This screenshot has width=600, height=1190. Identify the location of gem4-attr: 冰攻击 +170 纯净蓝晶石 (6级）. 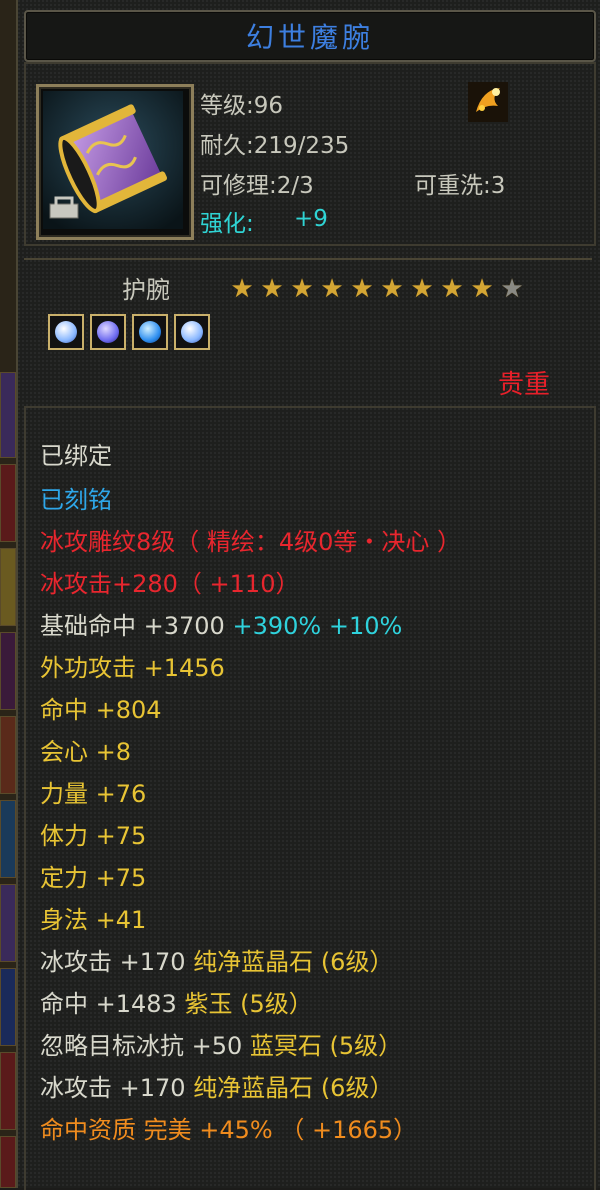
(216, 1085).